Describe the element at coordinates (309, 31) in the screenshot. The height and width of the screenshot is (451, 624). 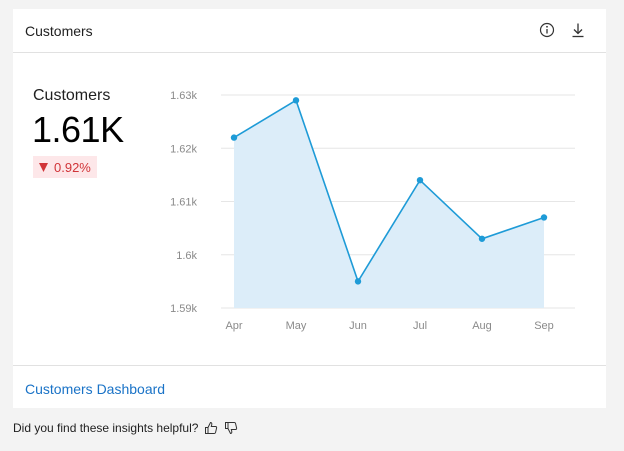
I see `card-header: Customers` at that location.